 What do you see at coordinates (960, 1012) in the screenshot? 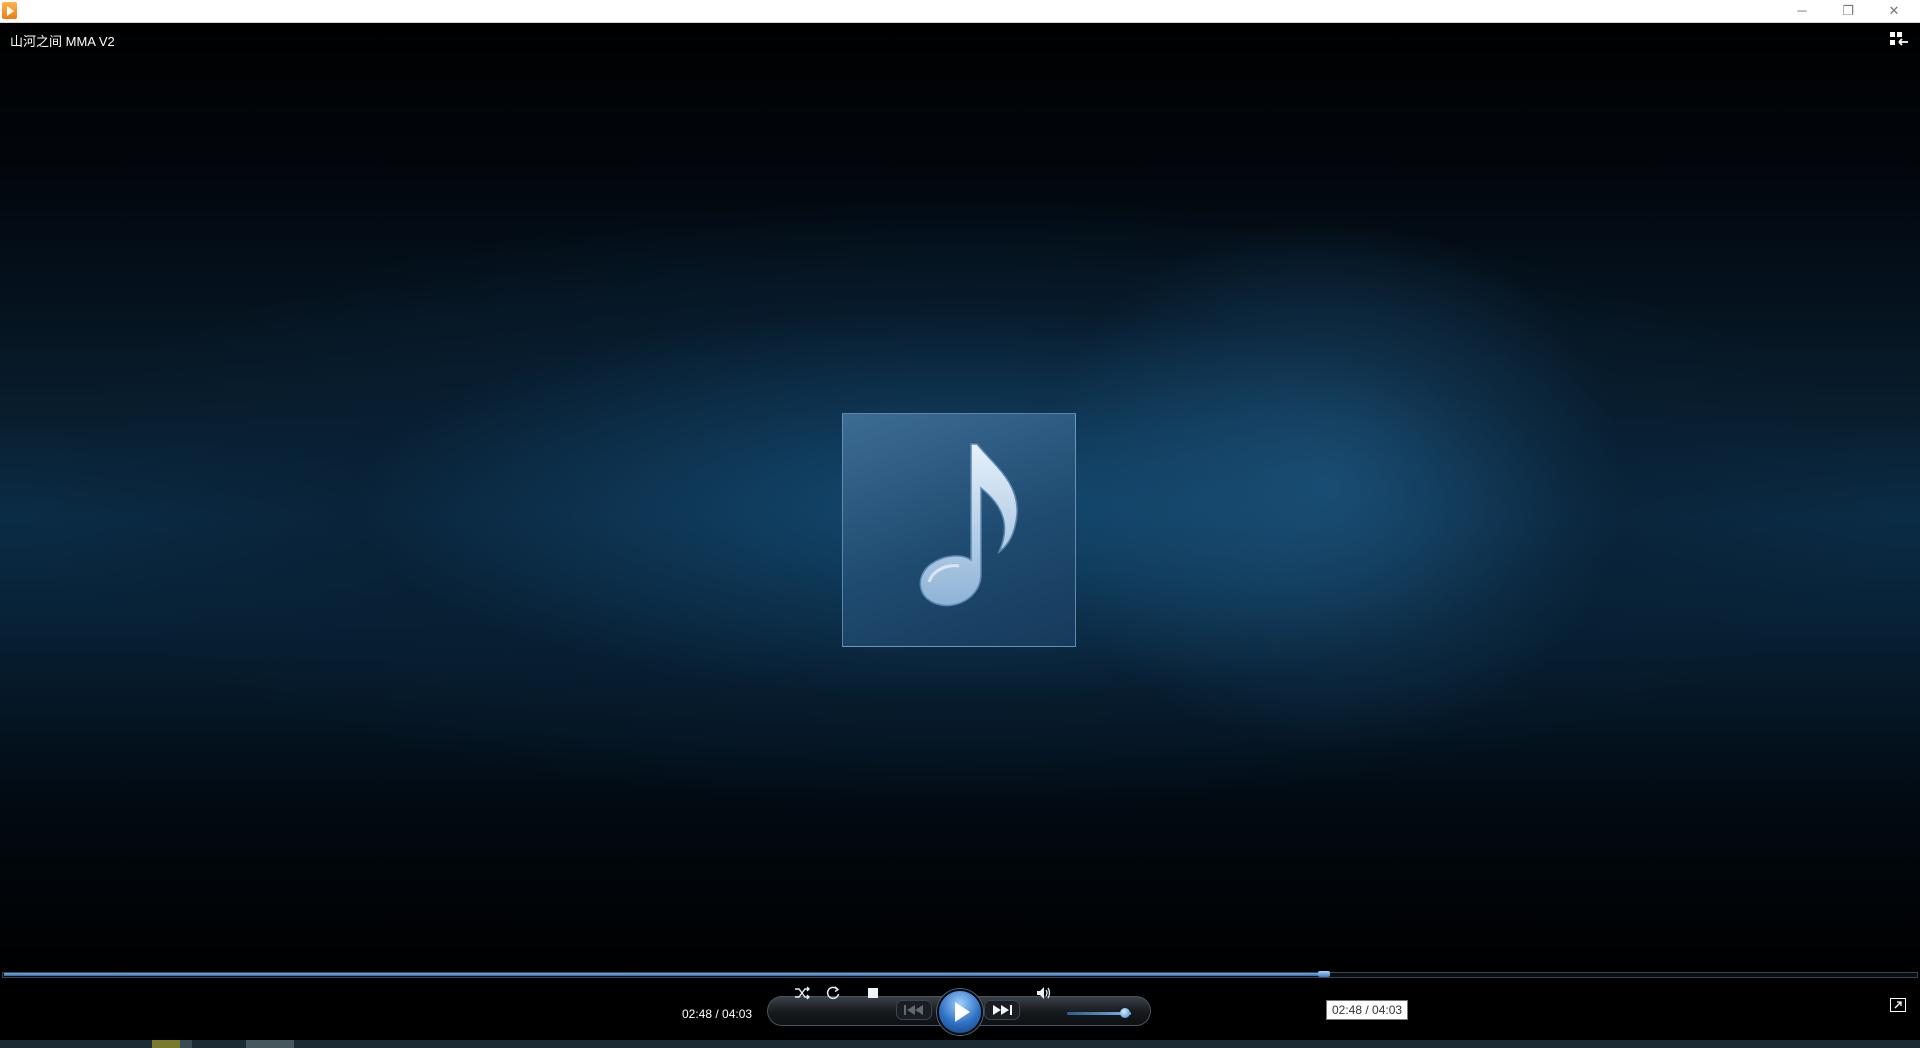
I see `play-icon` at bounding box center [960, 1012].